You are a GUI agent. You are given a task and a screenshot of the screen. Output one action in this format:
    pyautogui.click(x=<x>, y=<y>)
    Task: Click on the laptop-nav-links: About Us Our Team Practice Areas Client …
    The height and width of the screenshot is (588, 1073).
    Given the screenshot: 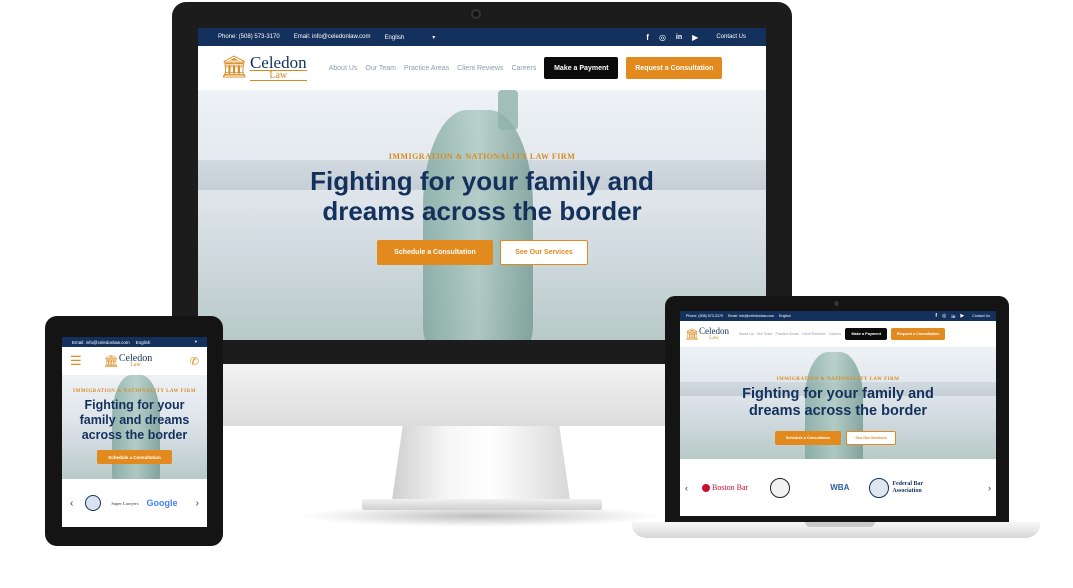 What is the action you would take?
    pyautogui.click(x=790, y=334)
    